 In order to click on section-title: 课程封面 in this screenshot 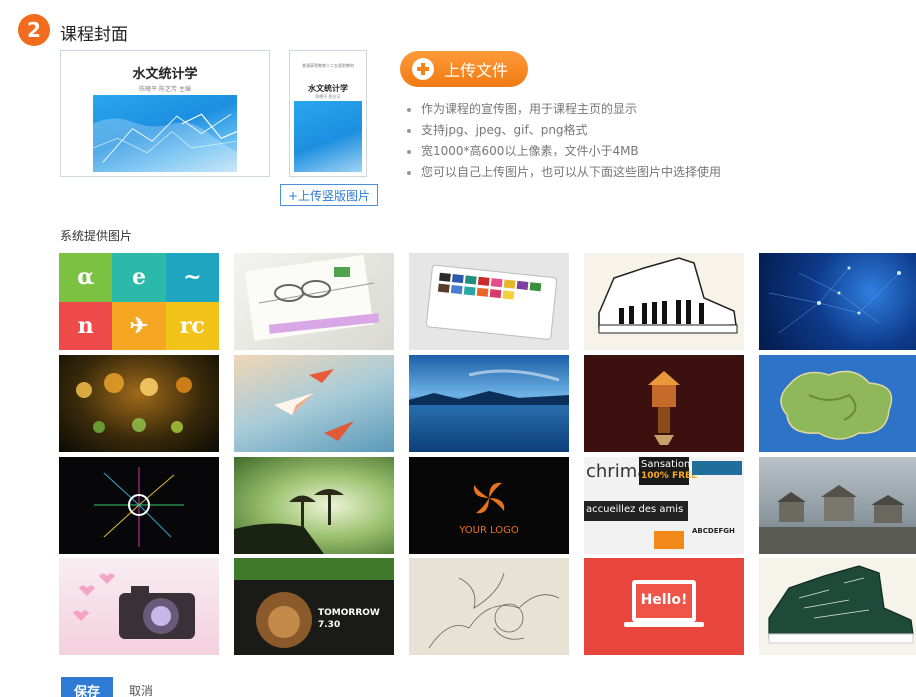, I will do `click(94, 35)`.